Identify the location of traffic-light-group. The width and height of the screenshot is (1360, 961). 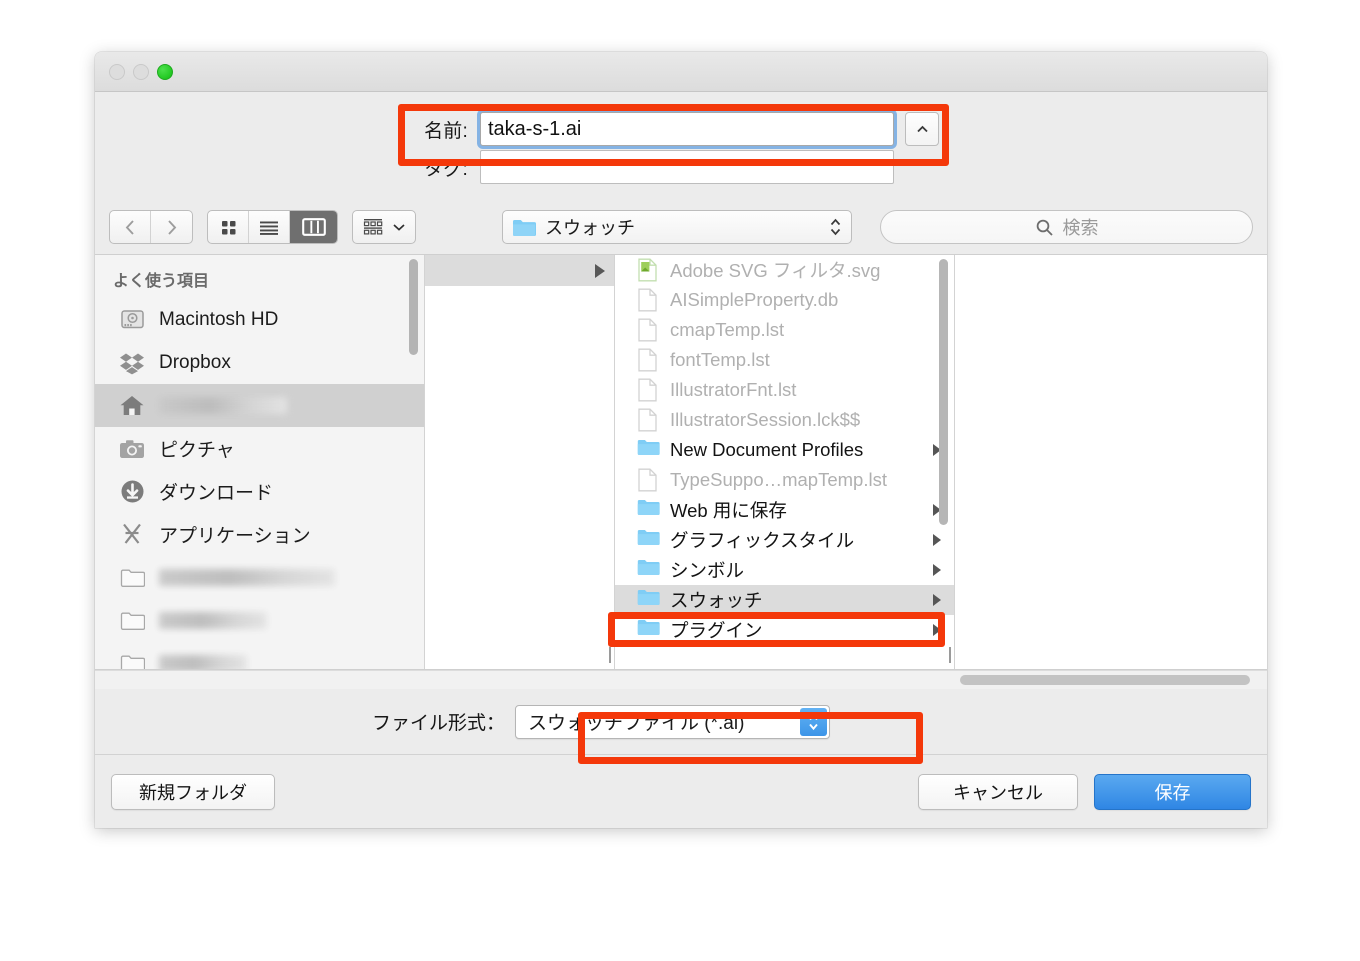
(141, 71).